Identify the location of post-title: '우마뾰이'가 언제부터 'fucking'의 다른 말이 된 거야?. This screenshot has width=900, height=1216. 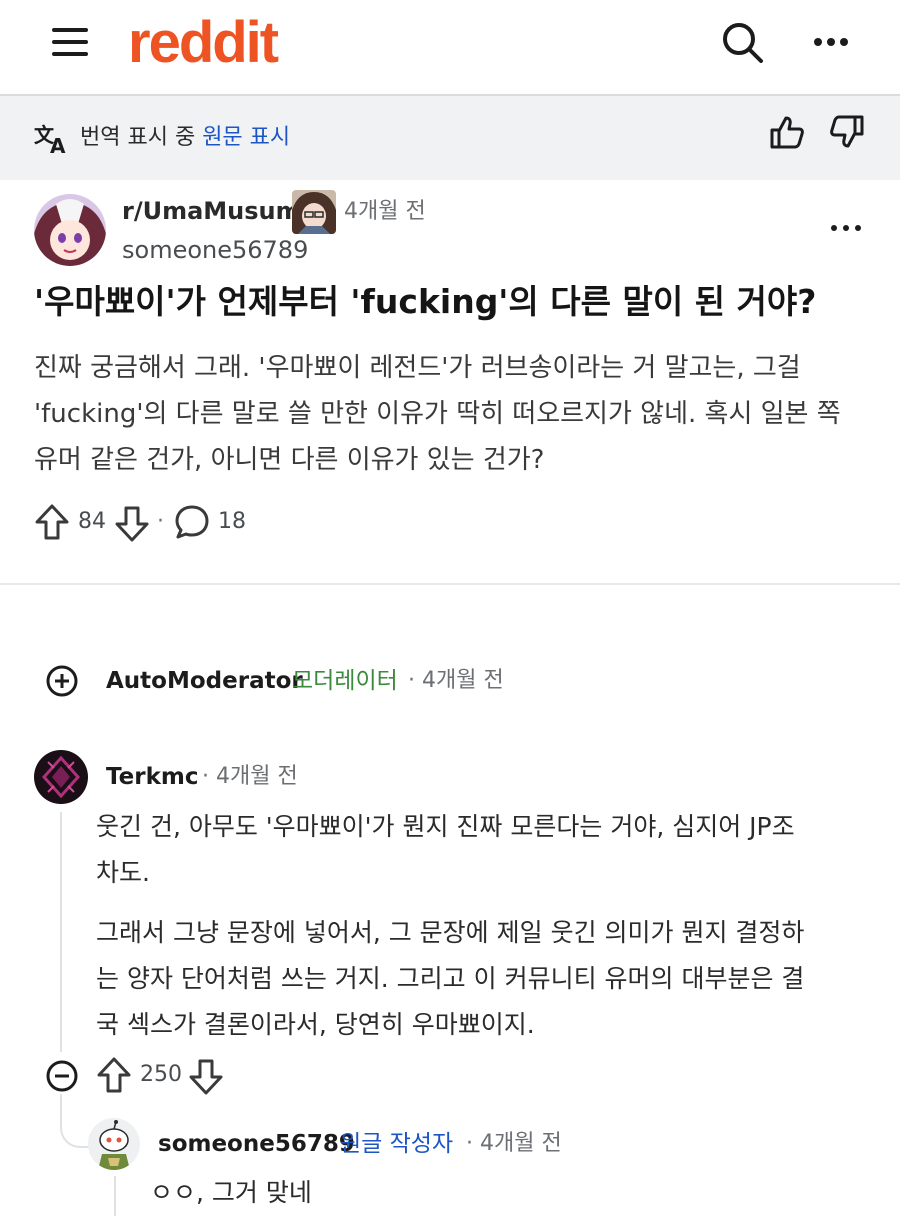
(454, 302).